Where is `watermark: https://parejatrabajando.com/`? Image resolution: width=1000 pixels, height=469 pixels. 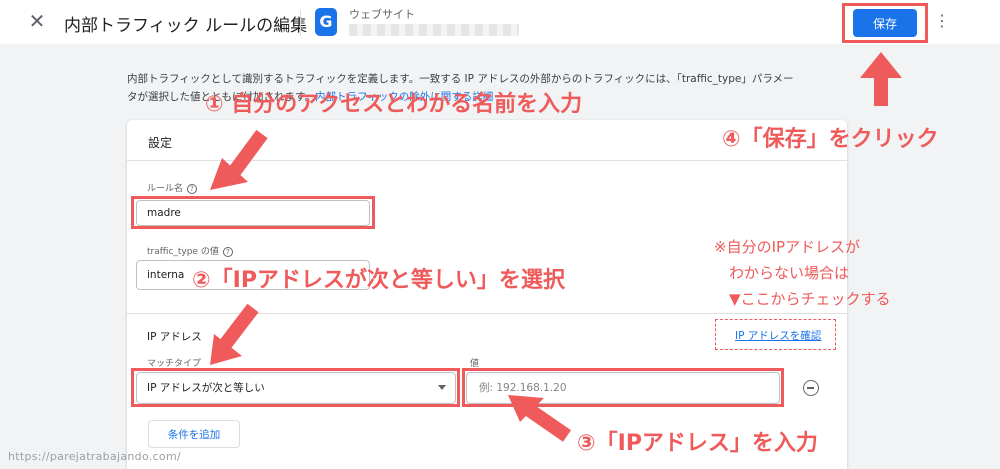 watermark: https://parejatrabajando.com/ is located at coordinates (94, 456).